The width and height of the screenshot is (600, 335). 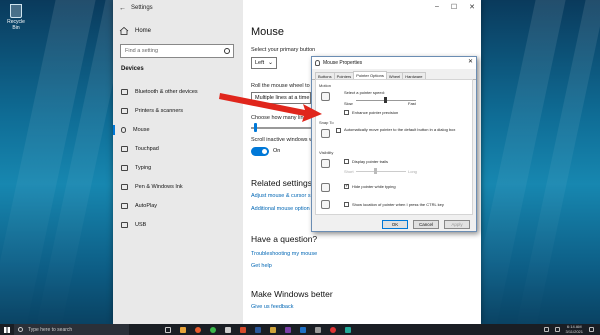 I want to click on snap-to-checkbox, so click(x=338, y=130).